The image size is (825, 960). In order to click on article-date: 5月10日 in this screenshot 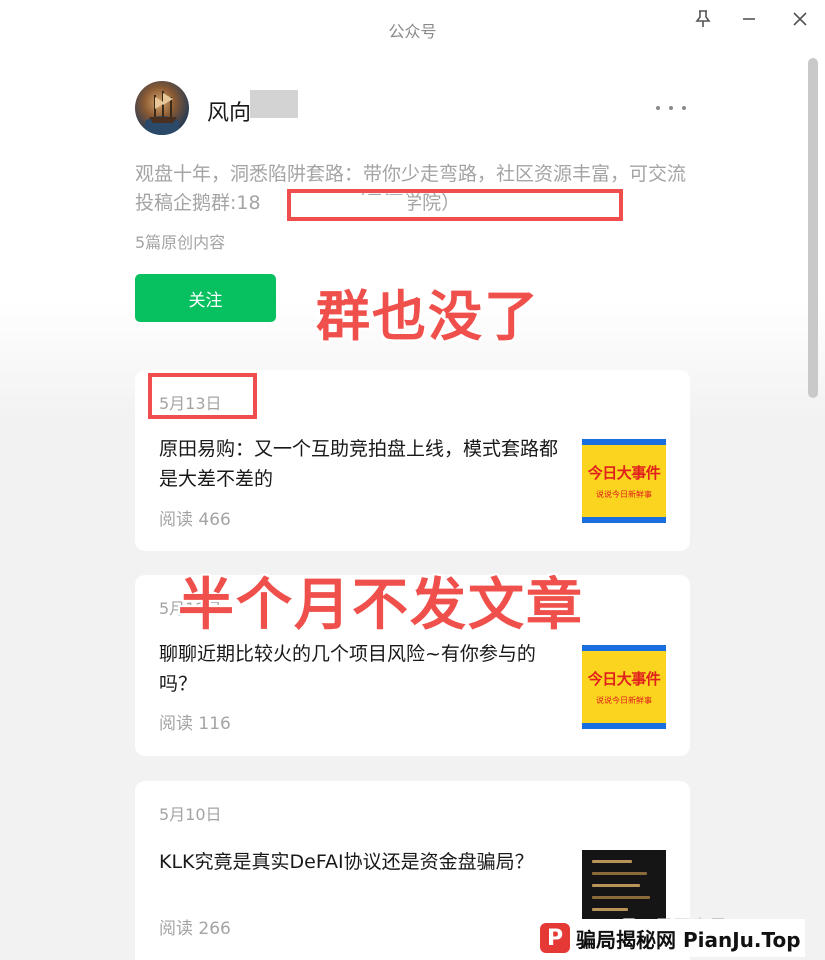, I will do `click(190, 814)`.